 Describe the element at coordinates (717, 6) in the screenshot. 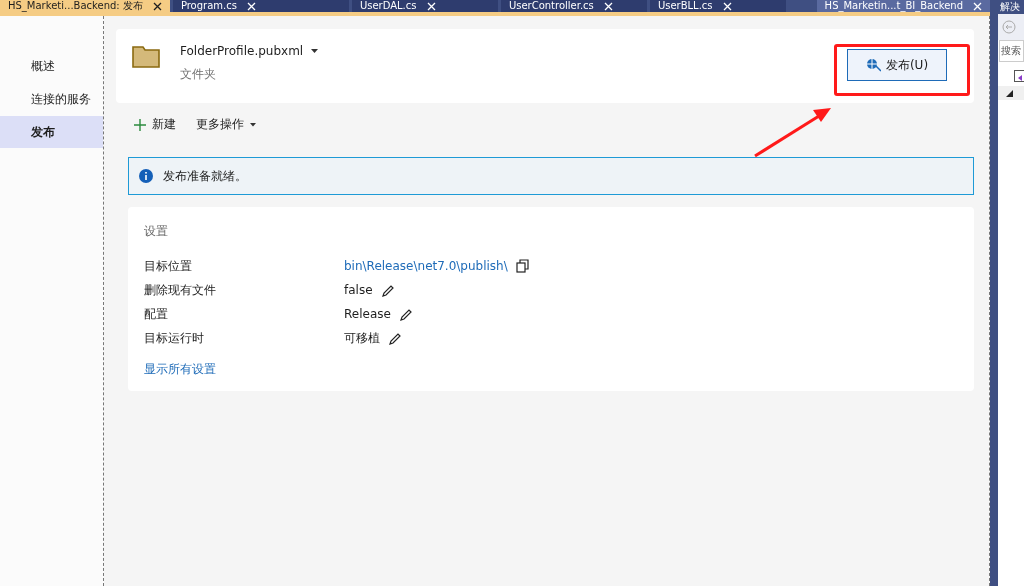

I see `document-tab: UserBLL.cs` at that location.